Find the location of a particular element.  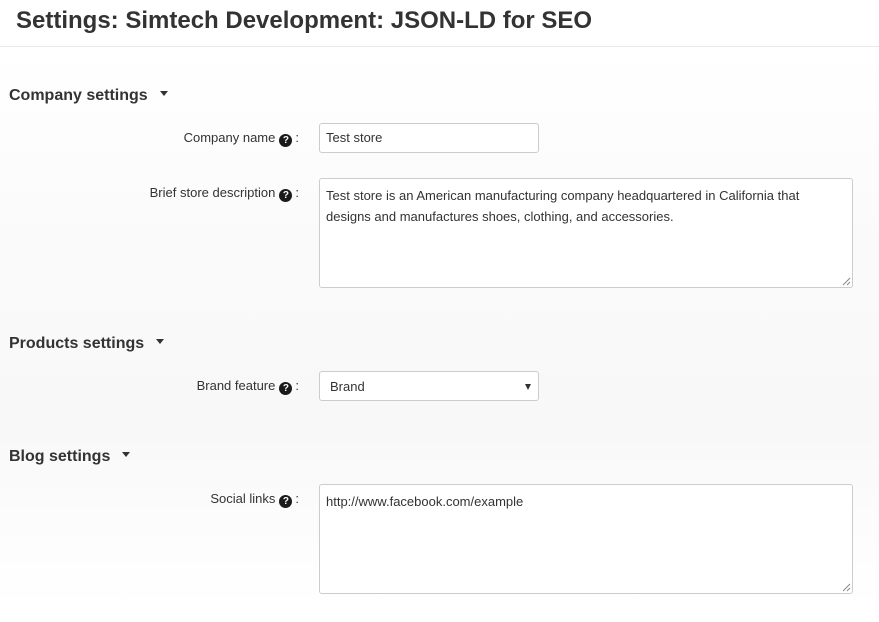

brand-feature-label-text: Brand feature is located at coordinates (236, 385).